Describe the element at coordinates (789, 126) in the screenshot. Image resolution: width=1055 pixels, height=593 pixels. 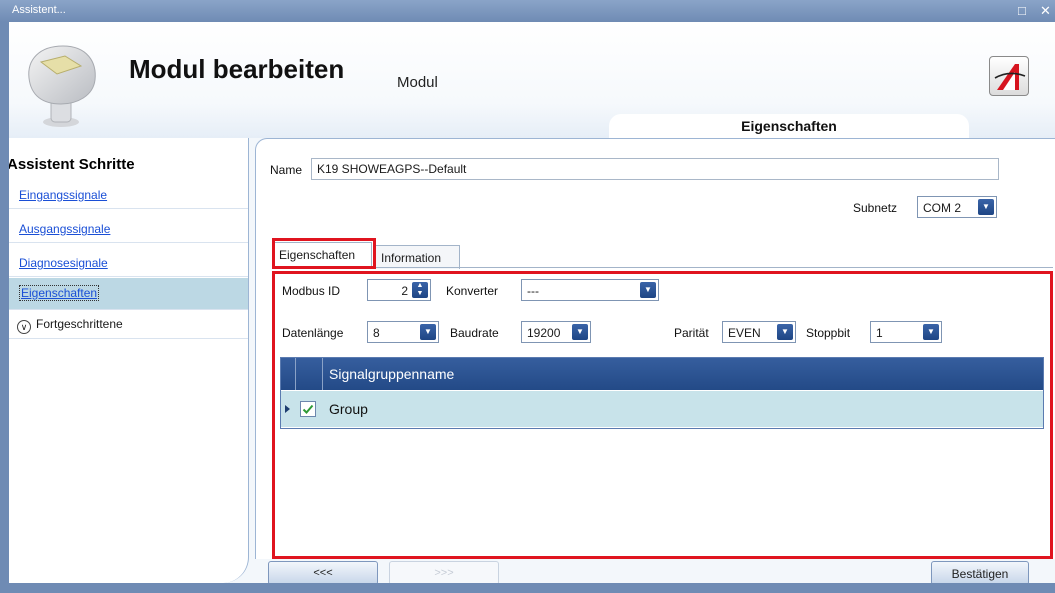
I see `section-tab: Eigenschaften` at that location.